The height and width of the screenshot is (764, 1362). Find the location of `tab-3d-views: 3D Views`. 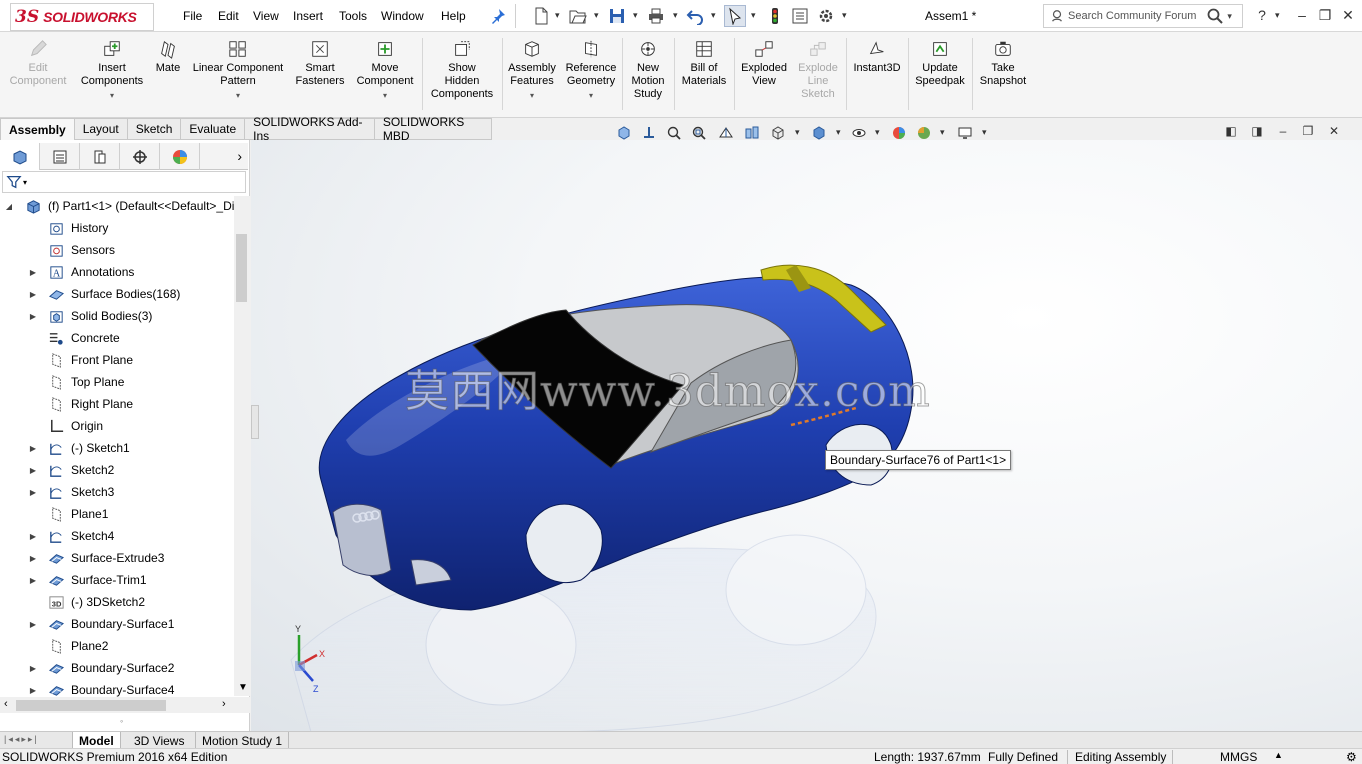

tab-3d-views: 3D Views is located at coordinates (159, 740).